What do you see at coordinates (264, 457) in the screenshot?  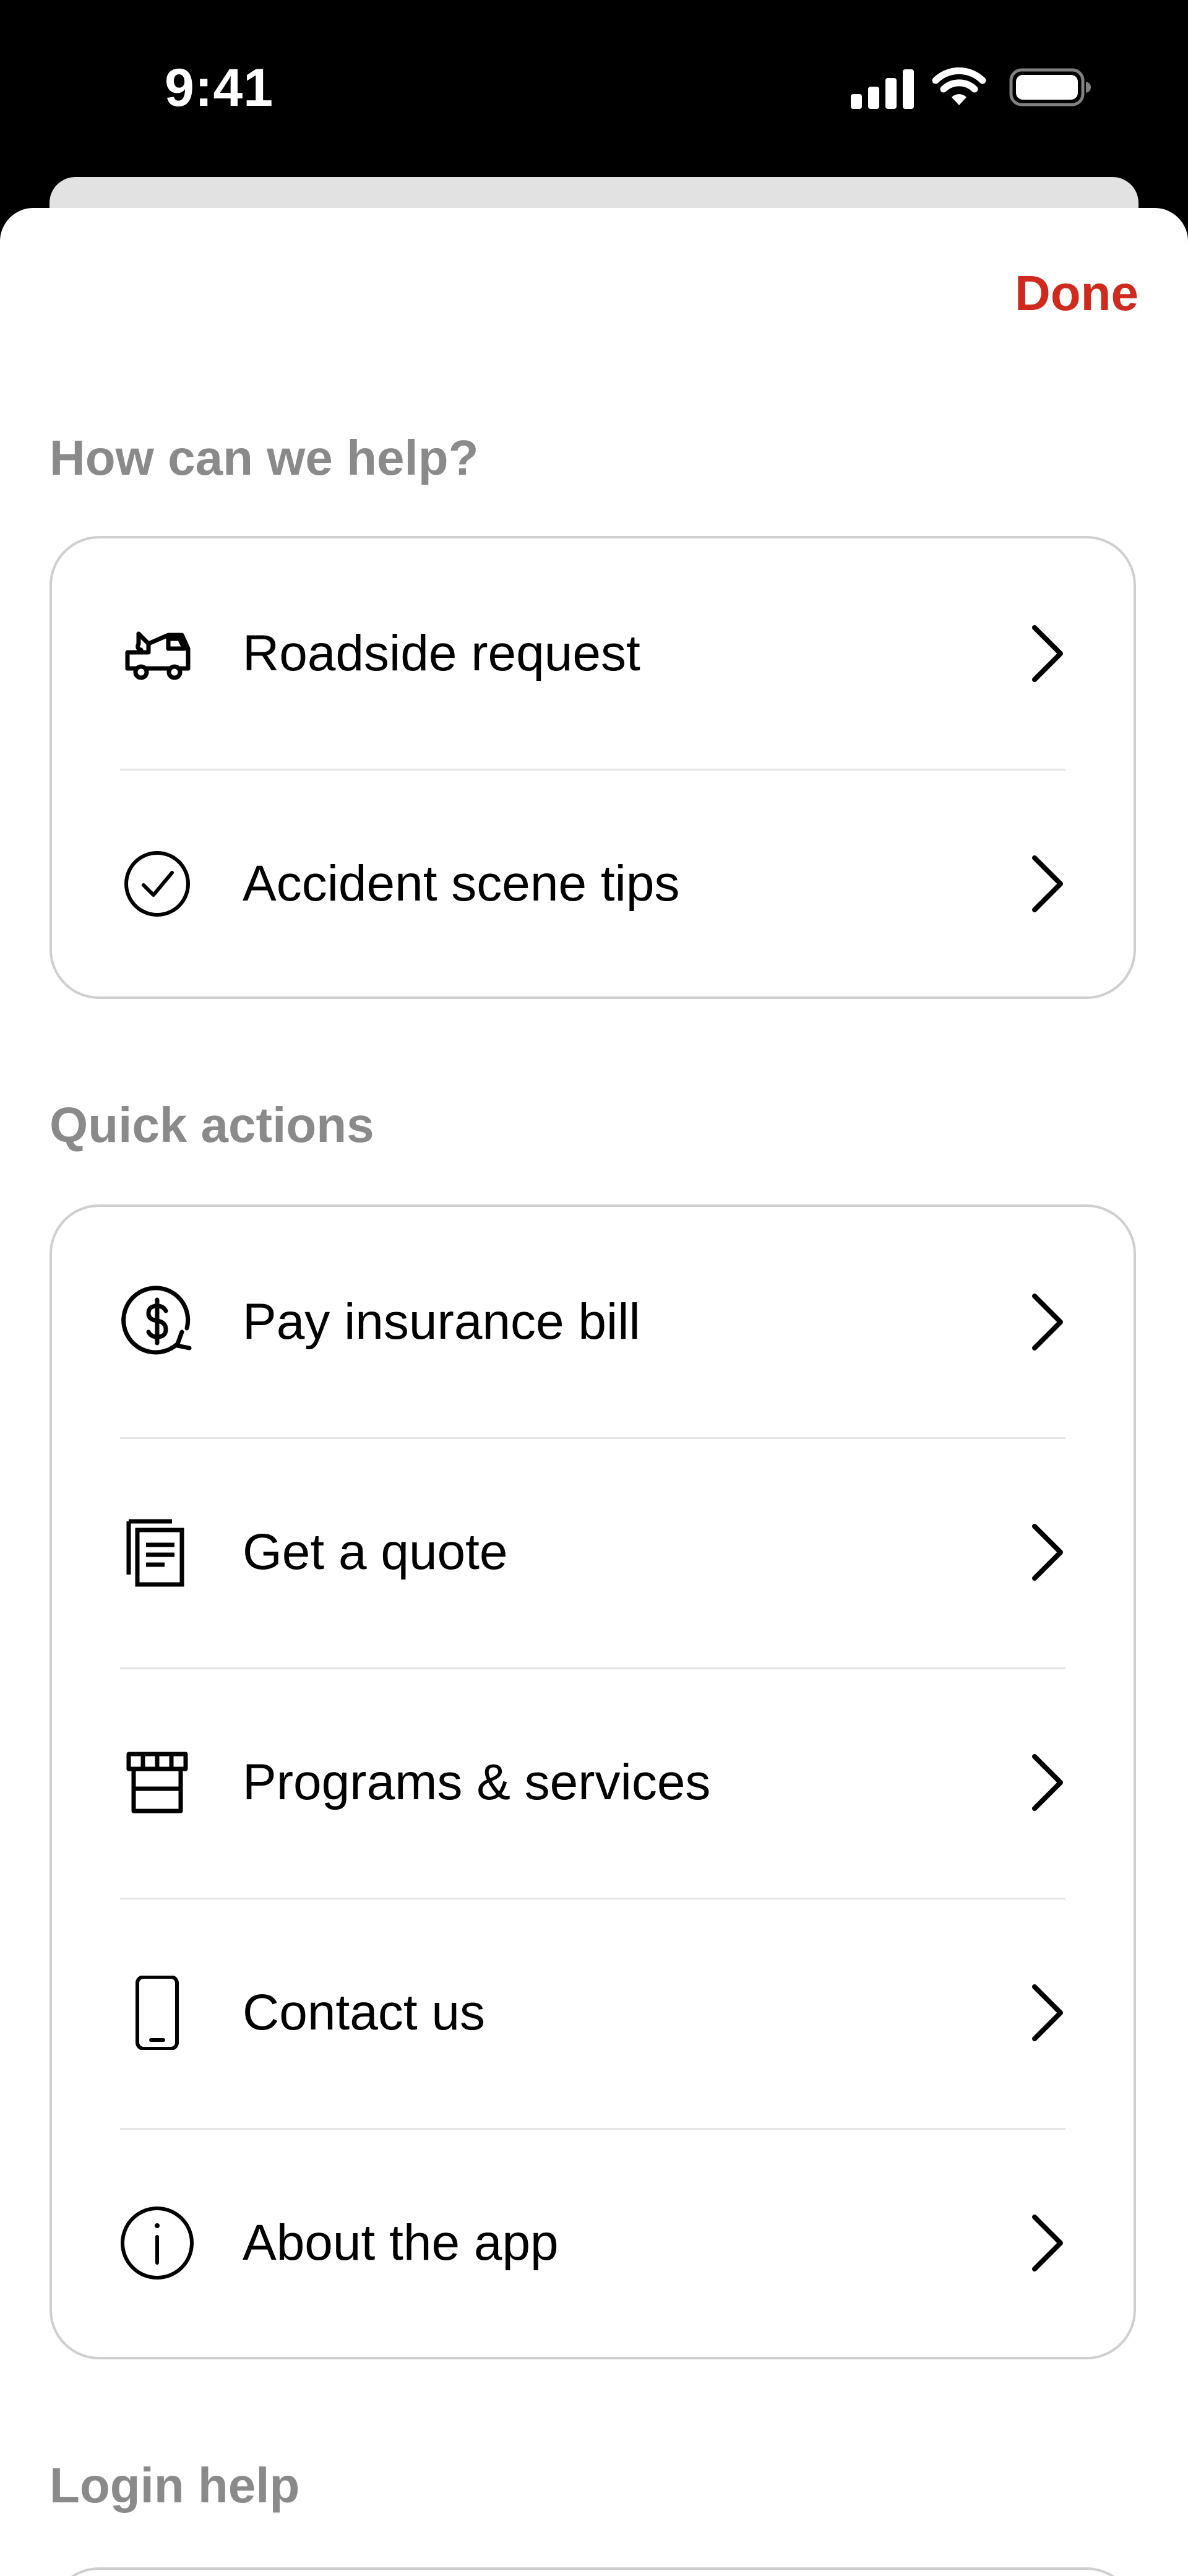 I see `section-title-help: How can we help?` at bounding box center [264, 457].